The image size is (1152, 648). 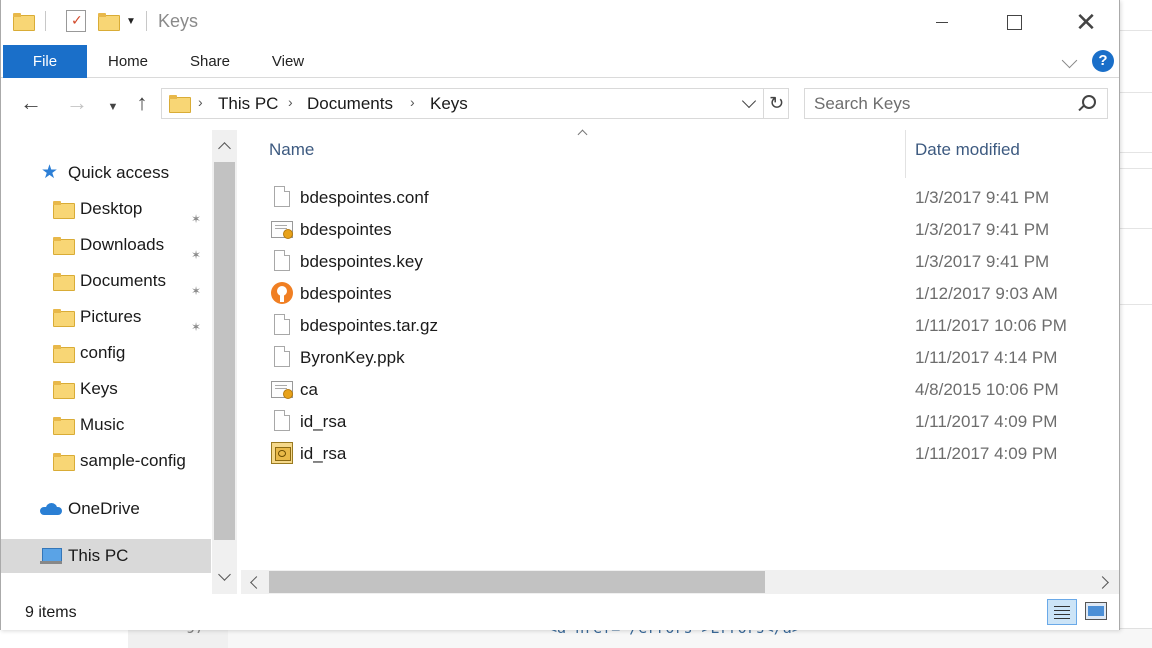 I want to click on expand-ribbon-chevron-icon, so click(x=1071, y=61).